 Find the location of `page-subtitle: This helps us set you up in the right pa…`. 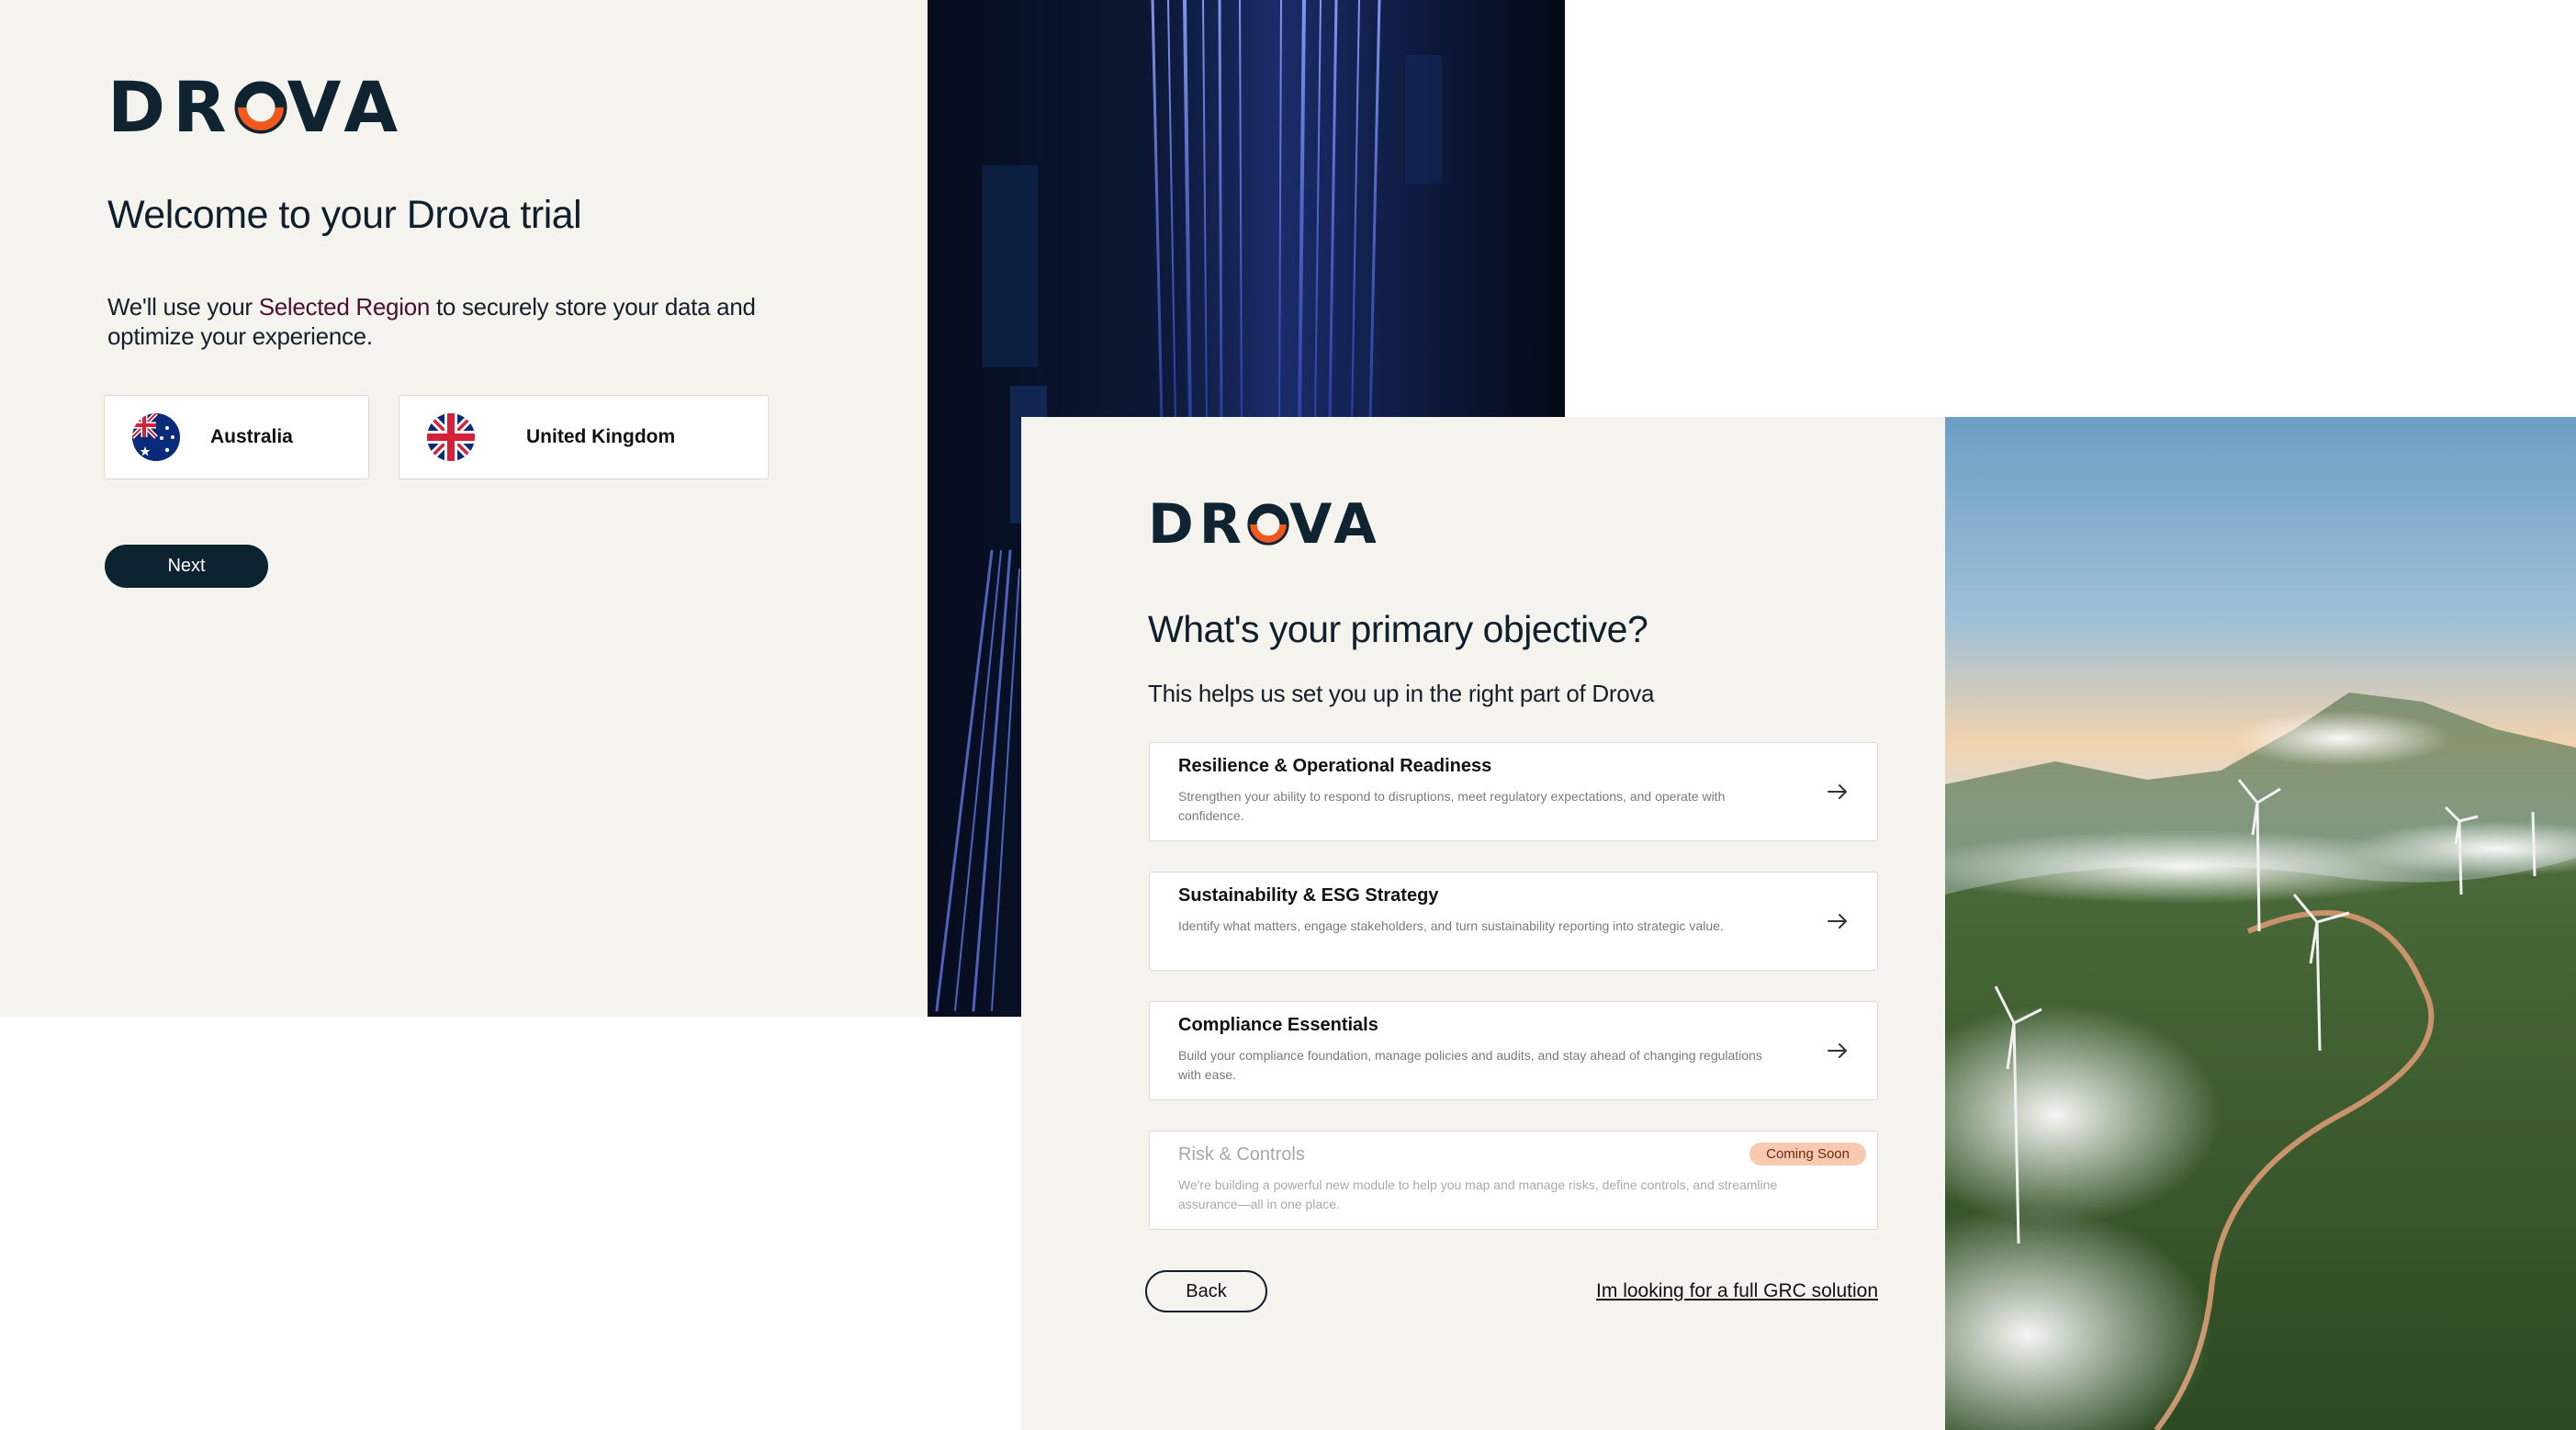

page-subtitle: This helps us set you up in the right pa… is located at coordinates (1401, 693).